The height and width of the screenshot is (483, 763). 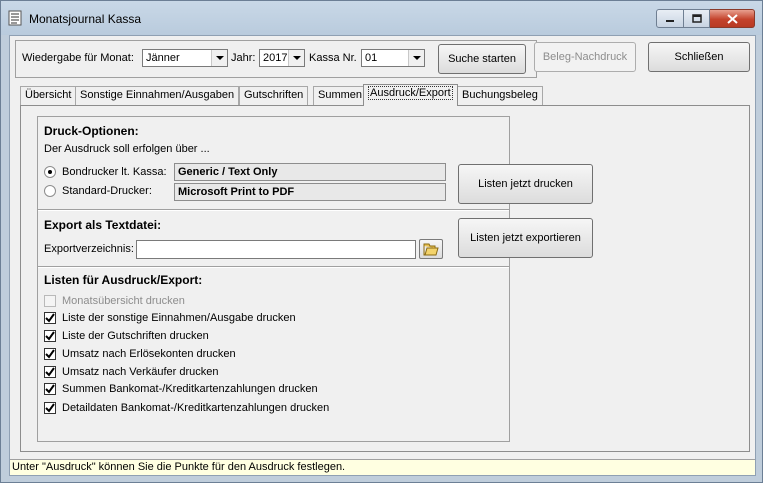 I want to click on title-bar: Monatsjournal Kassa, so click(x=381, y=18).